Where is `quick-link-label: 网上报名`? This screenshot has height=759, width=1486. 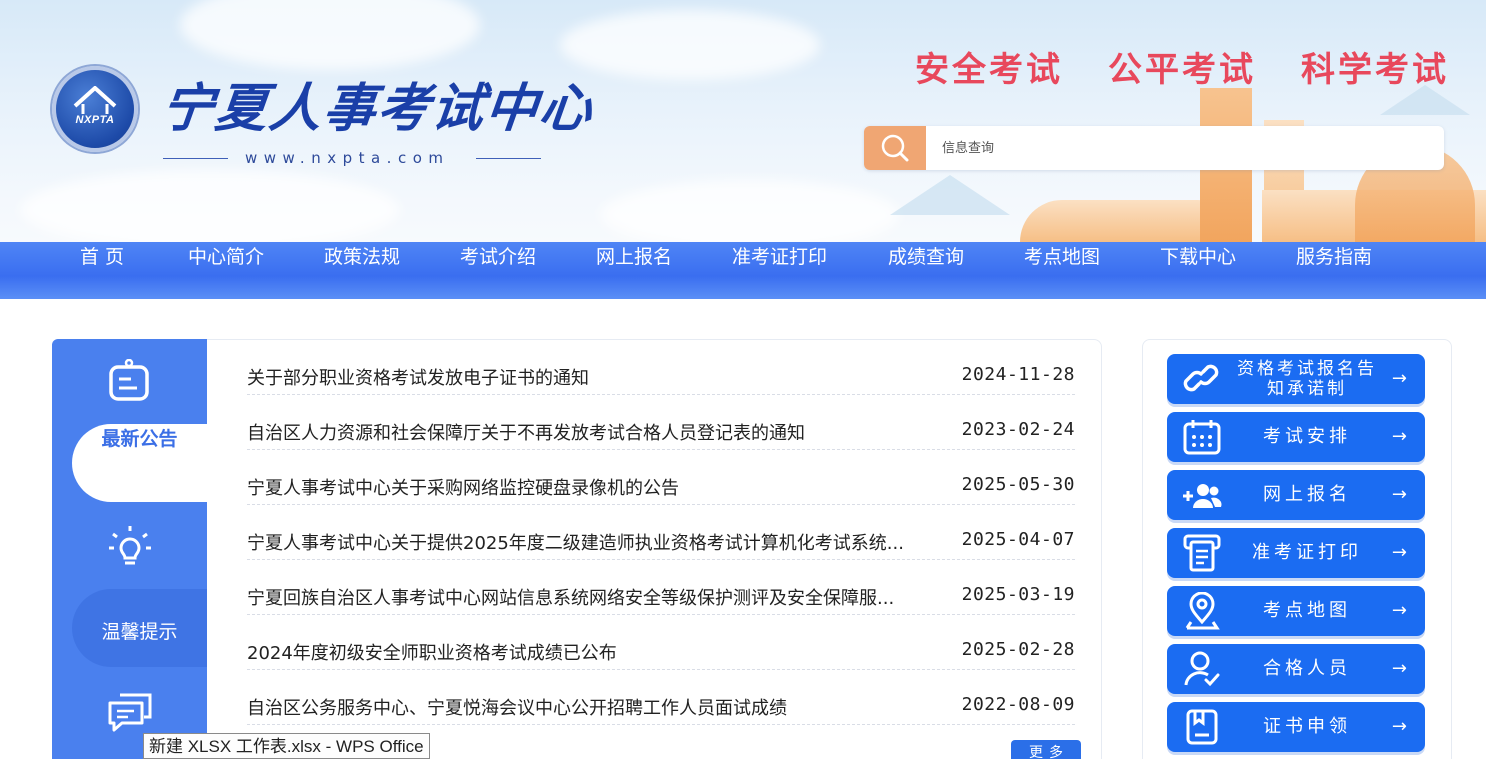 quick-link-label: 网上报名 is located at coordinates (1307, 494).